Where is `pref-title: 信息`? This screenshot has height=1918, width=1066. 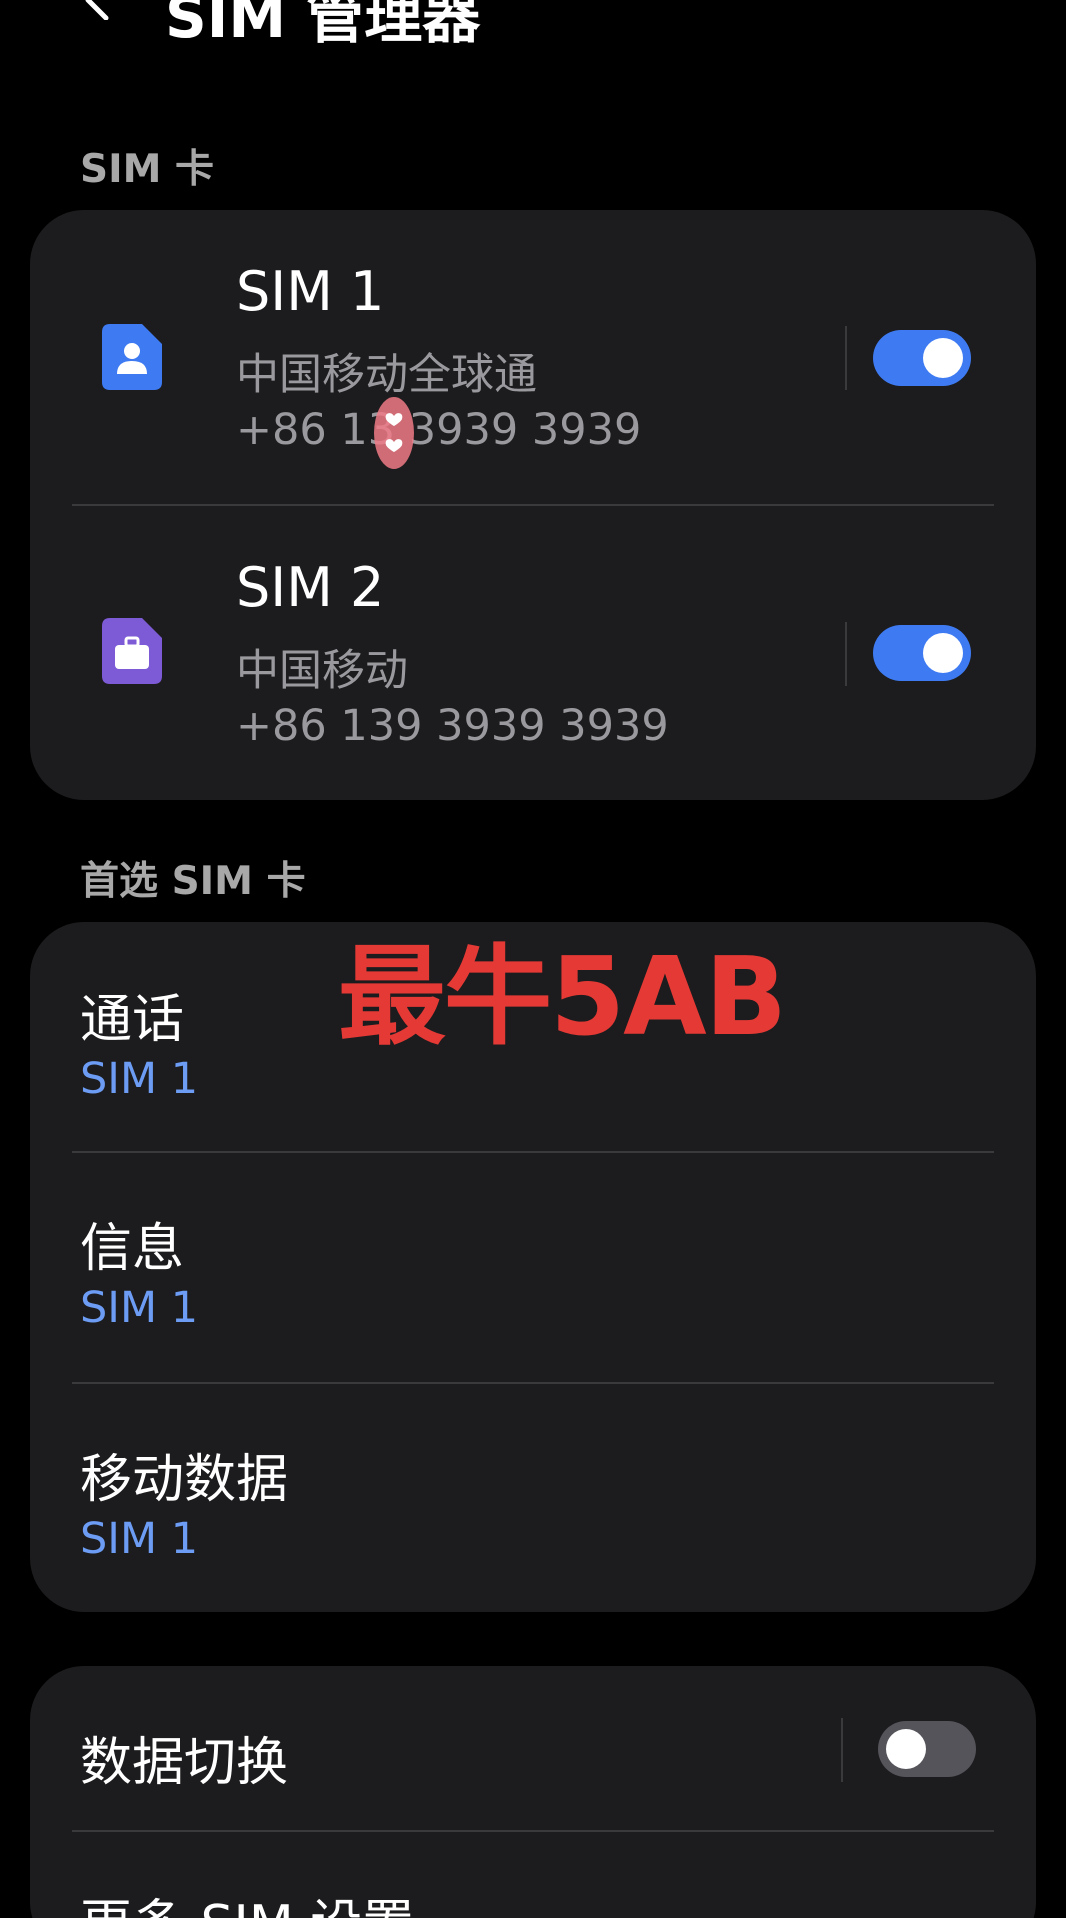 pref-title: 信息 is located at coordinates (132, 1249).